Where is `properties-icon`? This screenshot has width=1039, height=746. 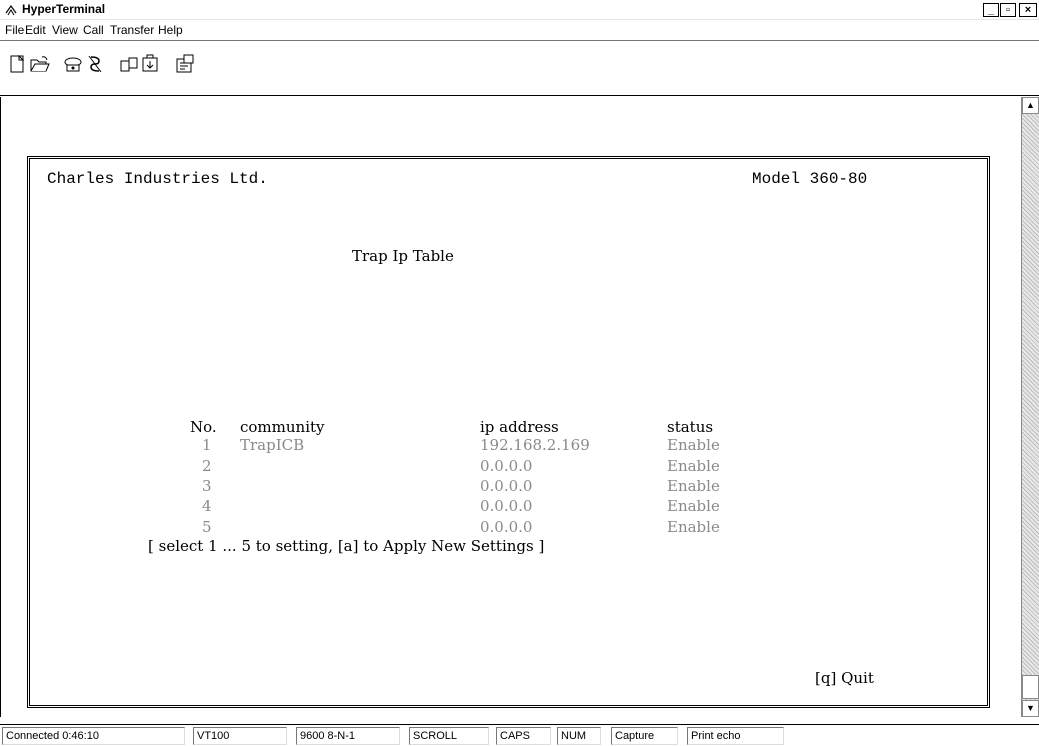 properties-icon is located at coordinates (185, 64).